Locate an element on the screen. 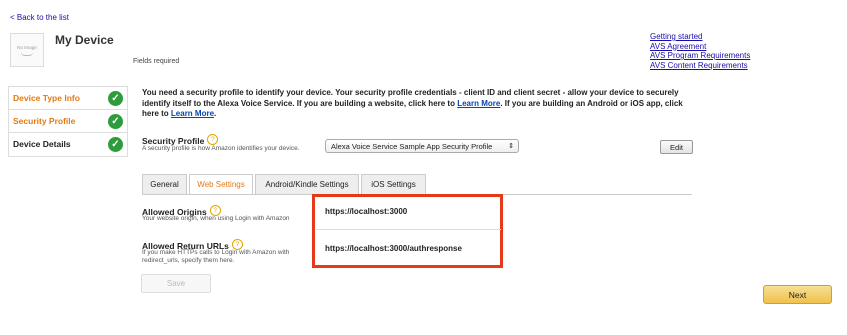 This screenshot has width=847, height=335. step-device-type-info: Device Type Info ✓ is located at coordinates (68, 98).